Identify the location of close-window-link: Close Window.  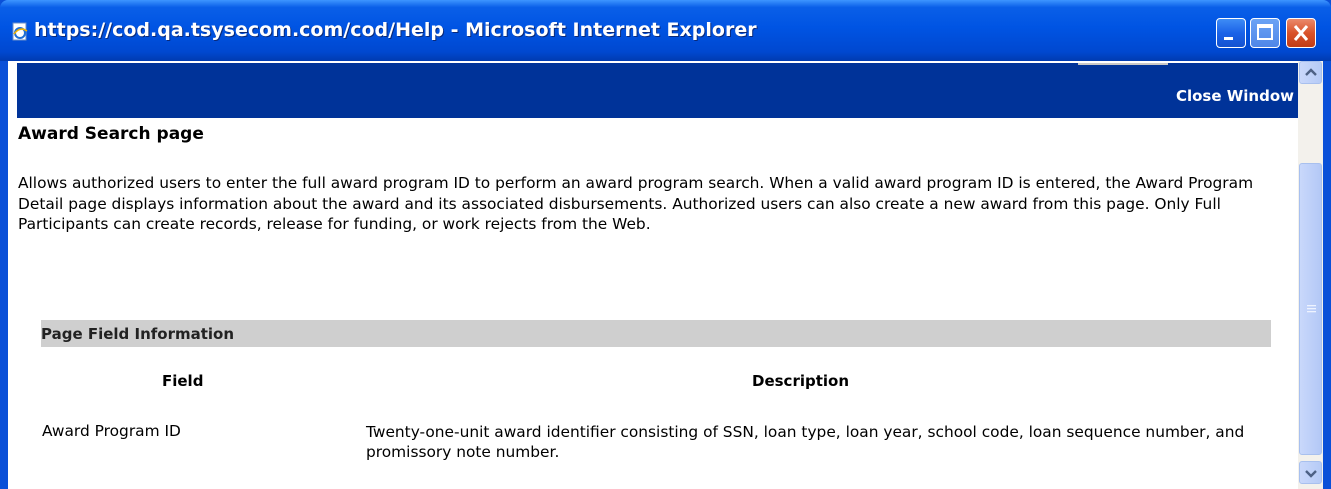
(1235, 96).